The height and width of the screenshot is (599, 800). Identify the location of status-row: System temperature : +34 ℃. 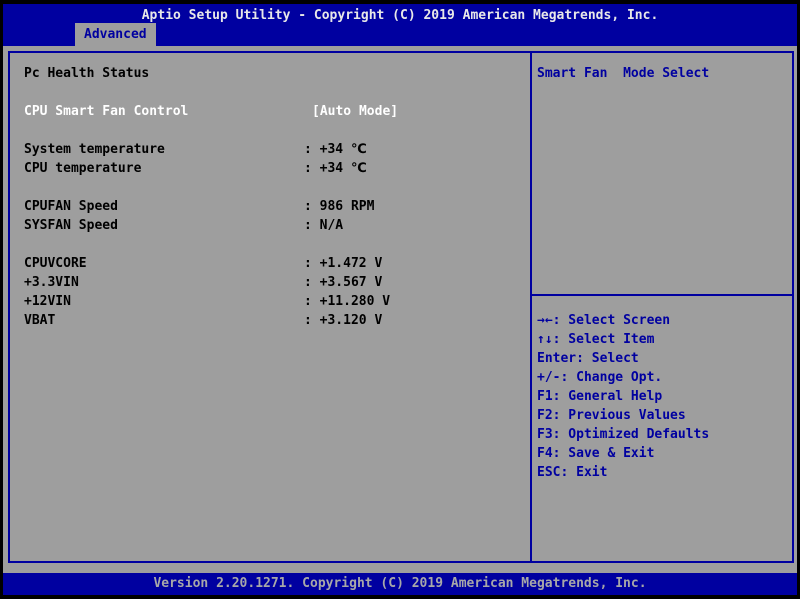
(270, 149).